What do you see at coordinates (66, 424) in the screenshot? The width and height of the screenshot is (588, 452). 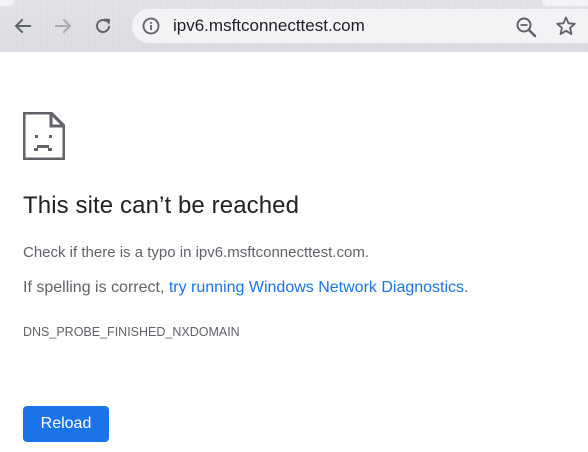 I see `reload-button: Reload` at bounding box center [66, 424].